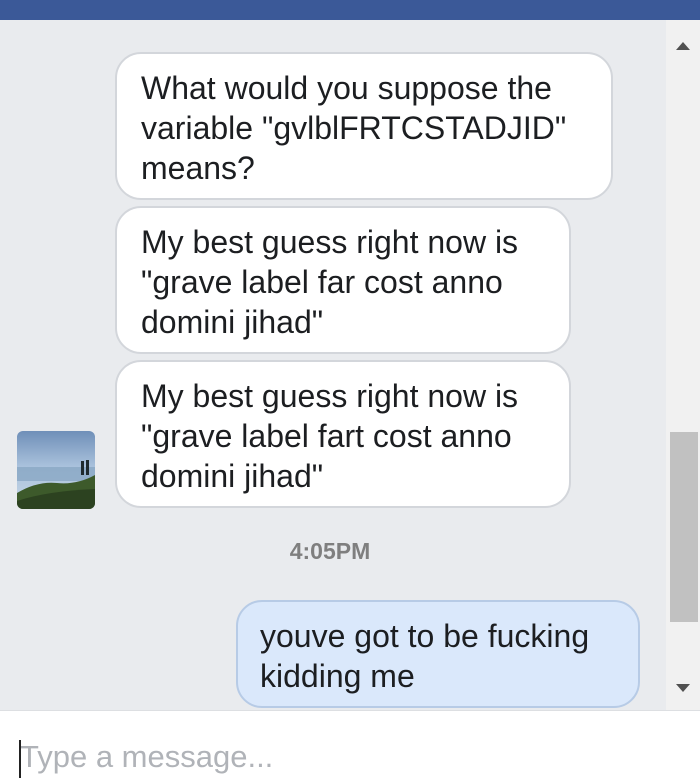 This screenshot has width=700, height=782. What do you see at coordinates (350, 757) in the screenshot?
I see `message-input` at bounding box center [350, 757].